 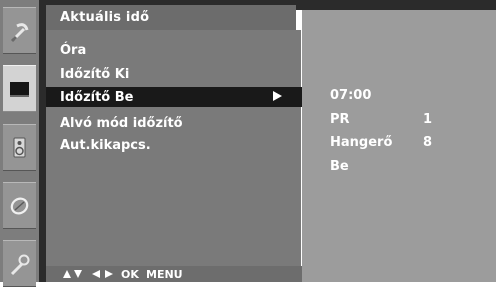 What do you see at coordinates (78, 274) in the screenshot?
I see `down-arrow-icon` at bounding box center [78, 274].